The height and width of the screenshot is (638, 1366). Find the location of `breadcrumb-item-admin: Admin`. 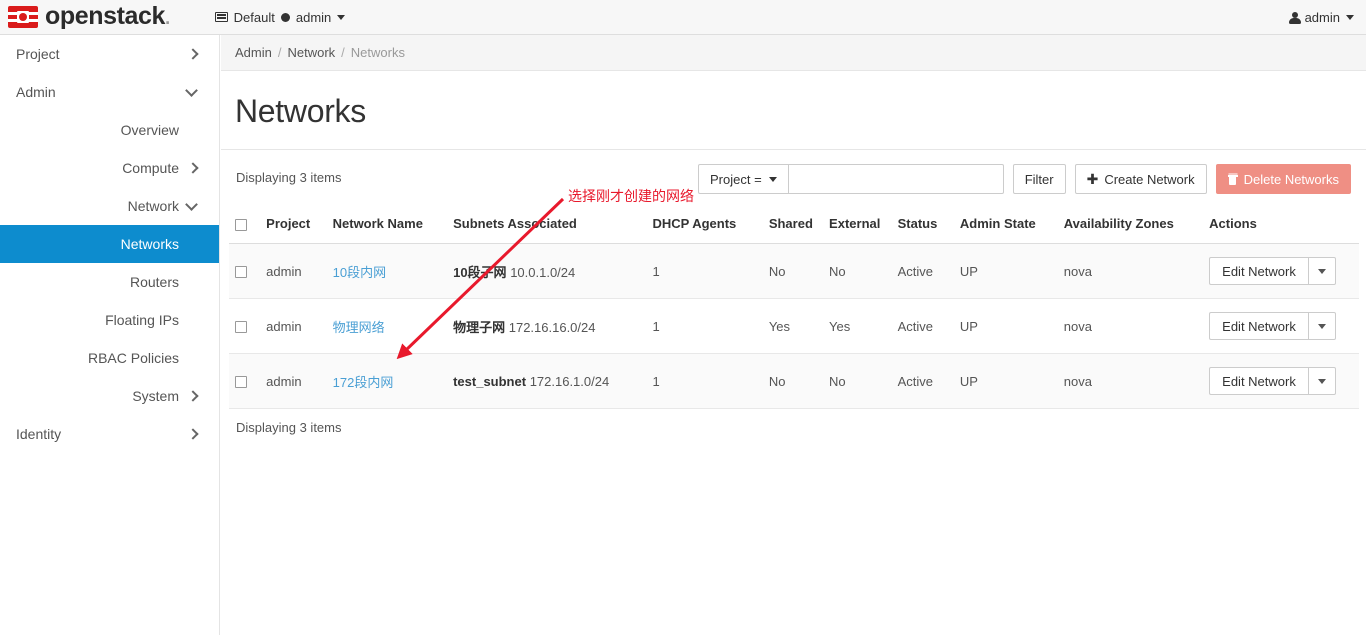

breadcrumb-item-admin: Admin is located at coordinates (253, 52).